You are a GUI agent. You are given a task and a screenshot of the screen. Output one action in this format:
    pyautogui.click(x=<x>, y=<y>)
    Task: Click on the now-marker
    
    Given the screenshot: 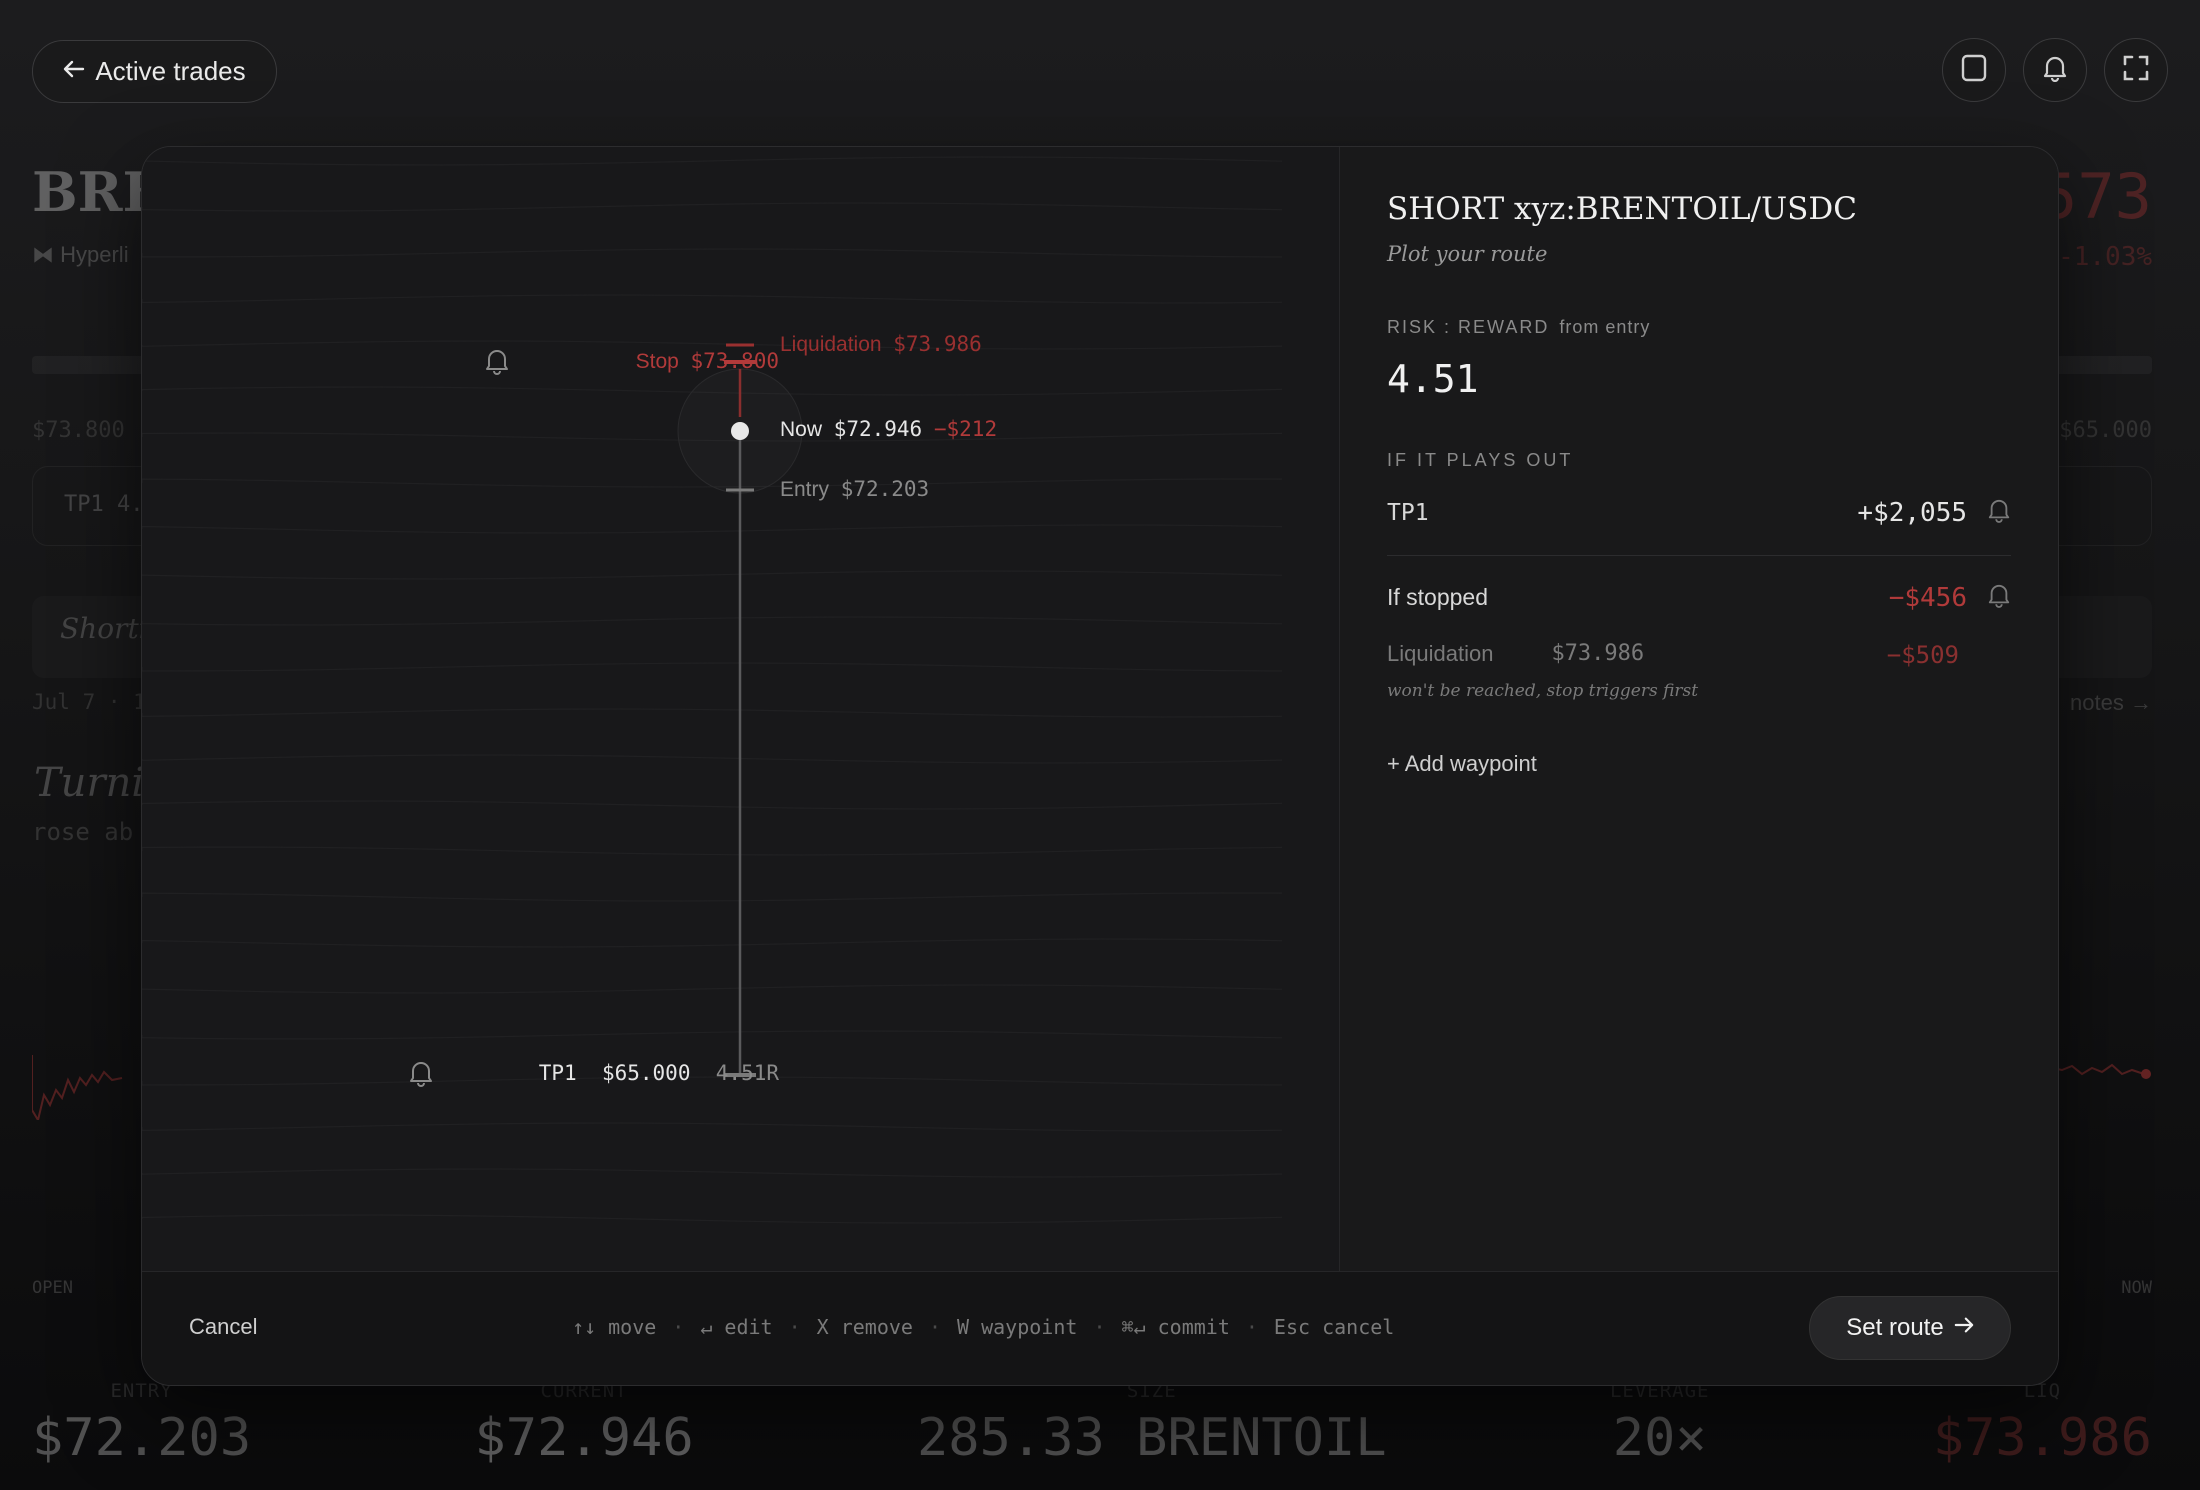 What is the action you would take?
    pyautogui.click(x=740, y=431)
    